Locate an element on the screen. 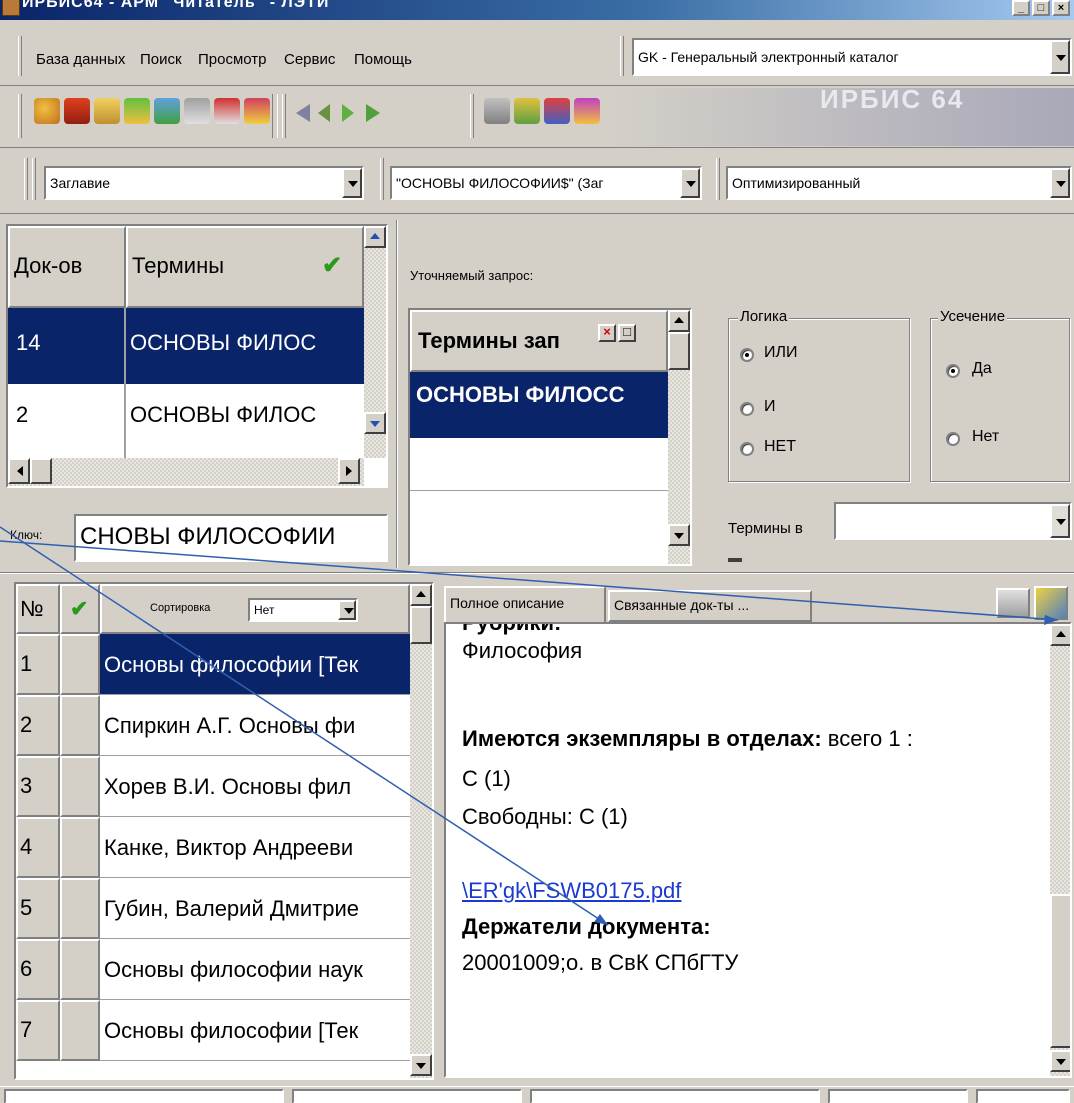  folder-icon is located at coordinates (107, 111).